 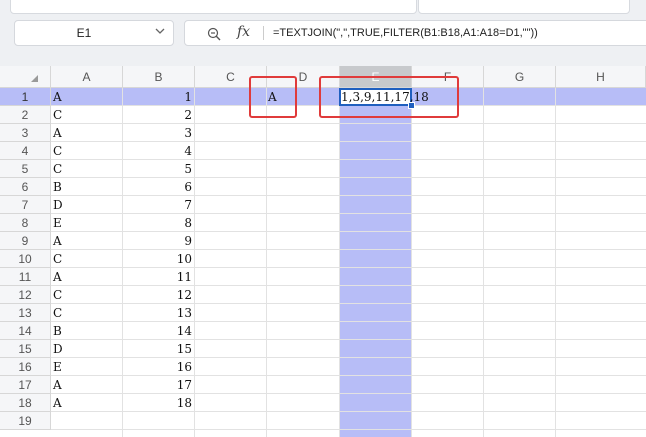 What do you see at coordinates (25, 205) in the screenshot?
I see `row-header-7: 7` at bounding box center [25, 205].